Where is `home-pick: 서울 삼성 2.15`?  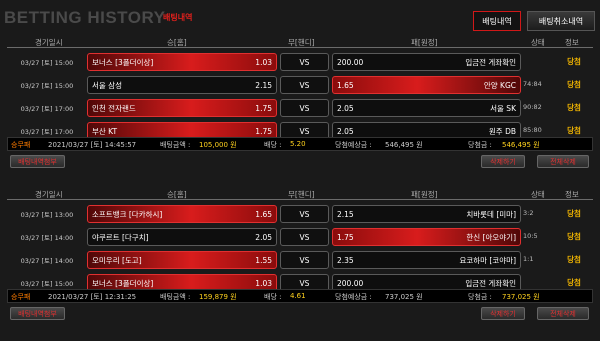 home-pick: 서울 삼성 2.15 is located at coordinates (182, 85).